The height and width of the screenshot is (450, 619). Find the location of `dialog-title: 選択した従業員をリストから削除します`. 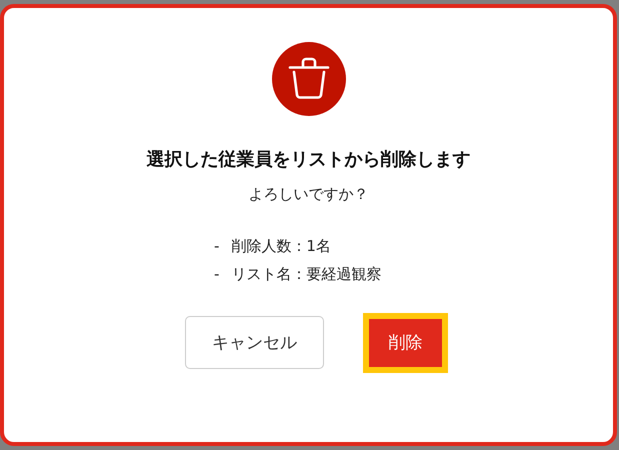

dialog-title: 選択した従業員をリストから削除します is located at coordinates (308, 159).